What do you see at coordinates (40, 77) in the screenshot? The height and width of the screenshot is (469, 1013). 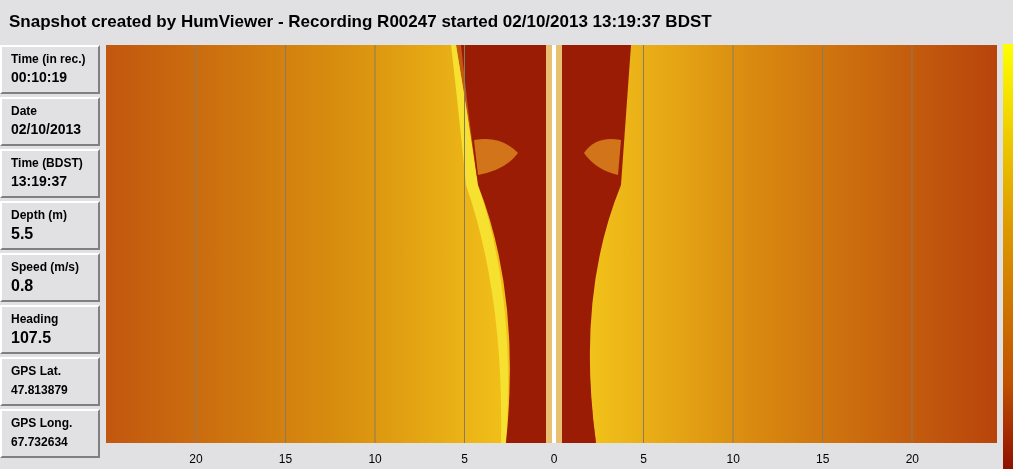 I see `readout-value: 00:10:19` at bounding box center [40, 77].